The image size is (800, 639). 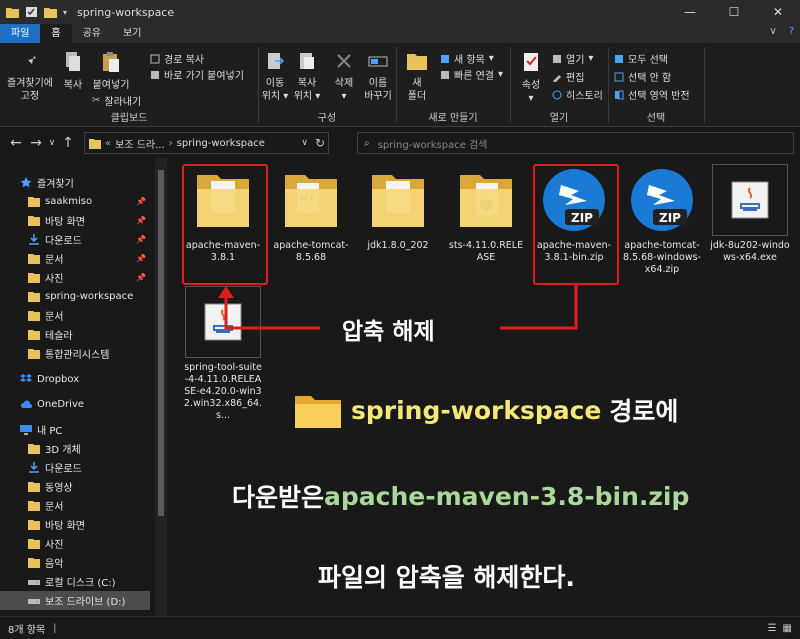 What do you see at coordinates (177, 58) in the screenshot?
I see `copy-path-button: 경로 복사` at bounding box center [177, 58].